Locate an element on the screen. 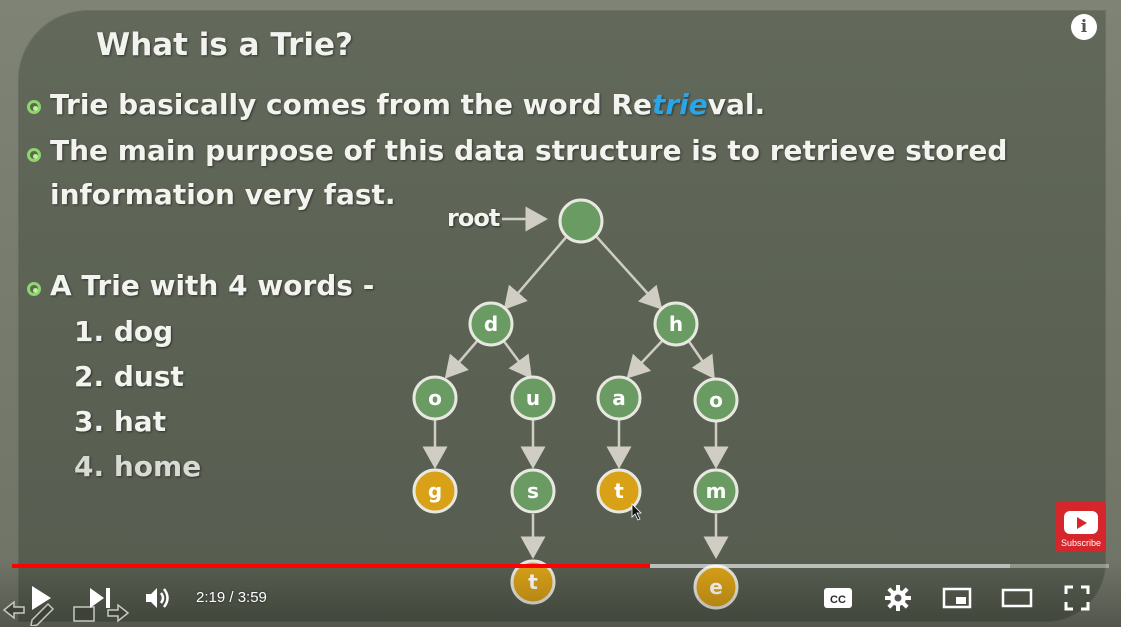  cc-label: CC is located at coordinates (838, 600).